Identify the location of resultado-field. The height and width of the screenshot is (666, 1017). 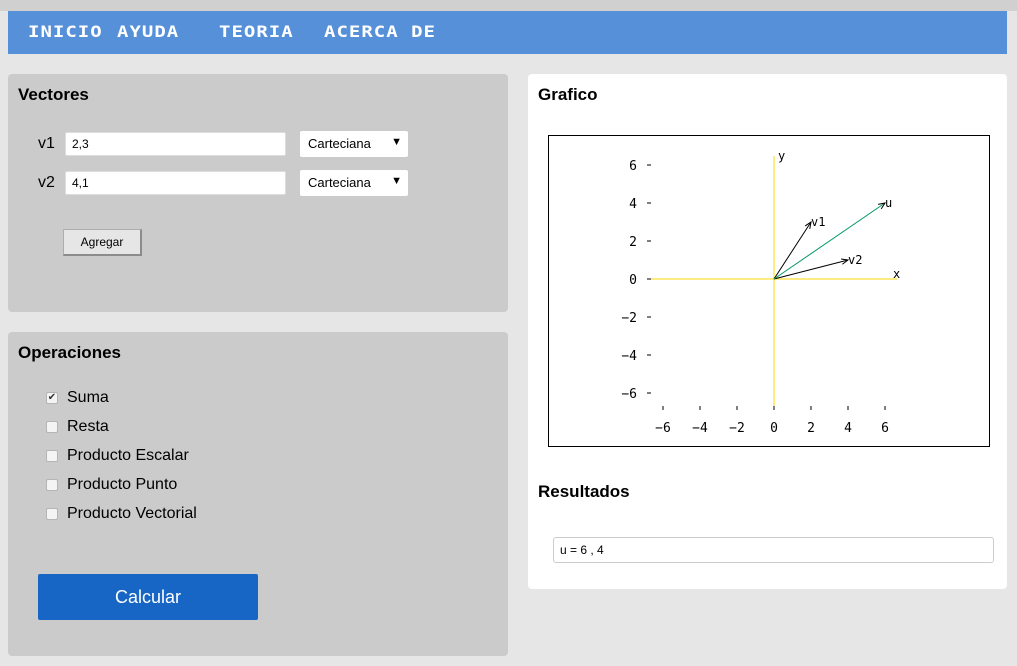
(773, 550).